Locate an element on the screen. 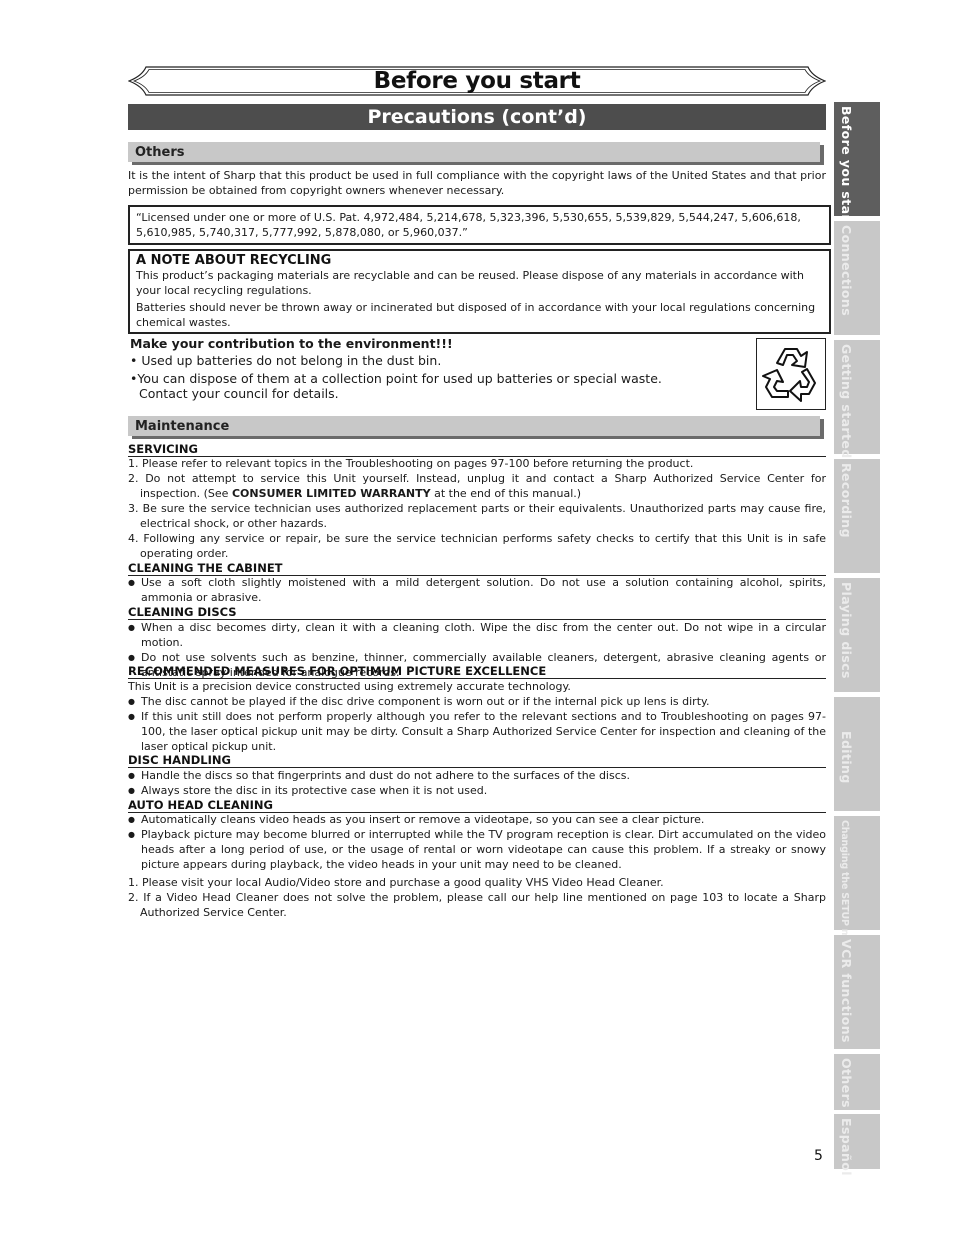 This screenshot has width=954, height=1235. page-title: Before you start is located at coordinates (477, 81).